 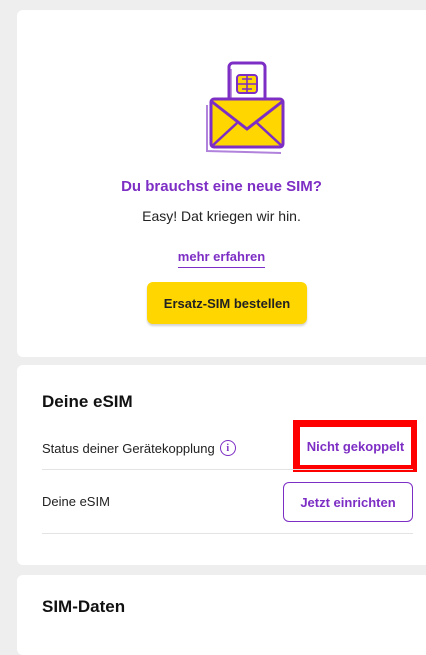 What do you see at coordinates (84, 606) in the screenshot?
I see `sim-data-section-title: SIM-Daten` at bounding box center [84, 606].